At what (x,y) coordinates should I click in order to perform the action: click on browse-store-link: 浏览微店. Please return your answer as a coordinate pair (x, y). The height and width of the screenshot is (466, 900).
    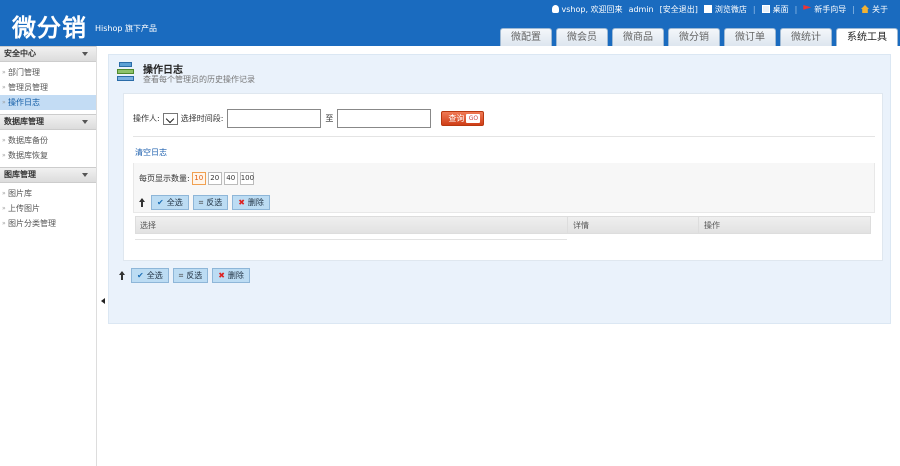
    Looking at the image, I should click on (725, 9).